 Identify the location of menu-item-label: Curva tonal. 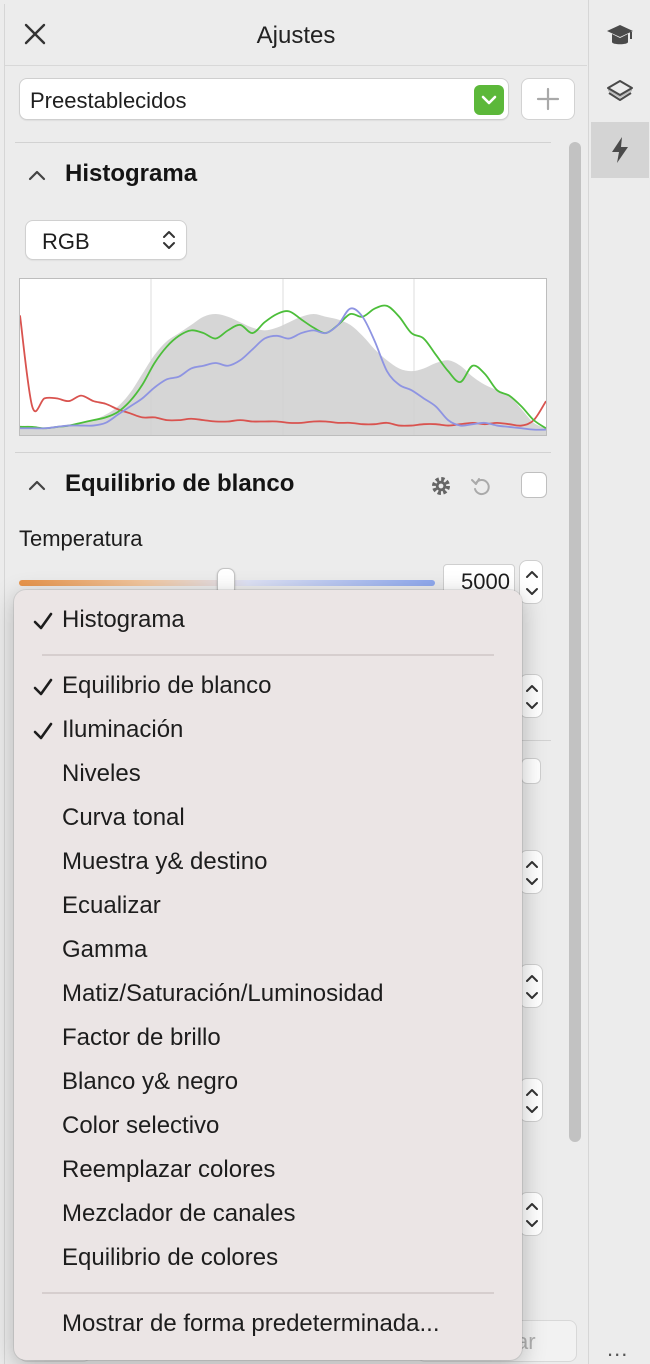
(123, 817).